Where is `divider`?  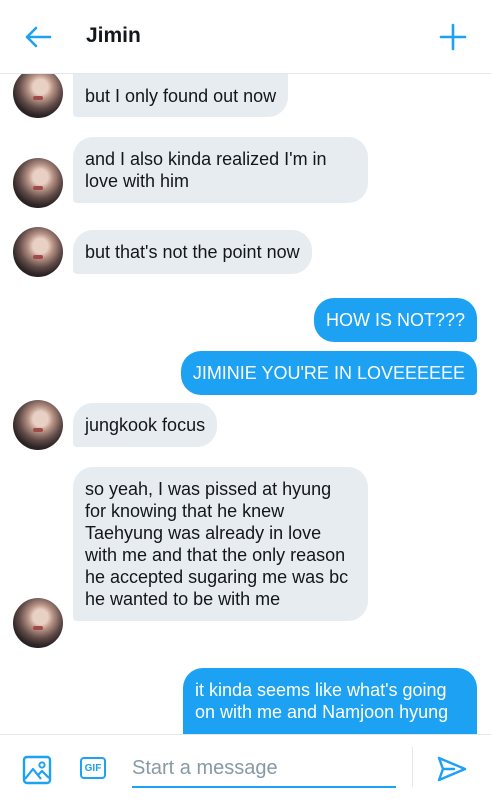 divider is located at coordinates (412, 767).